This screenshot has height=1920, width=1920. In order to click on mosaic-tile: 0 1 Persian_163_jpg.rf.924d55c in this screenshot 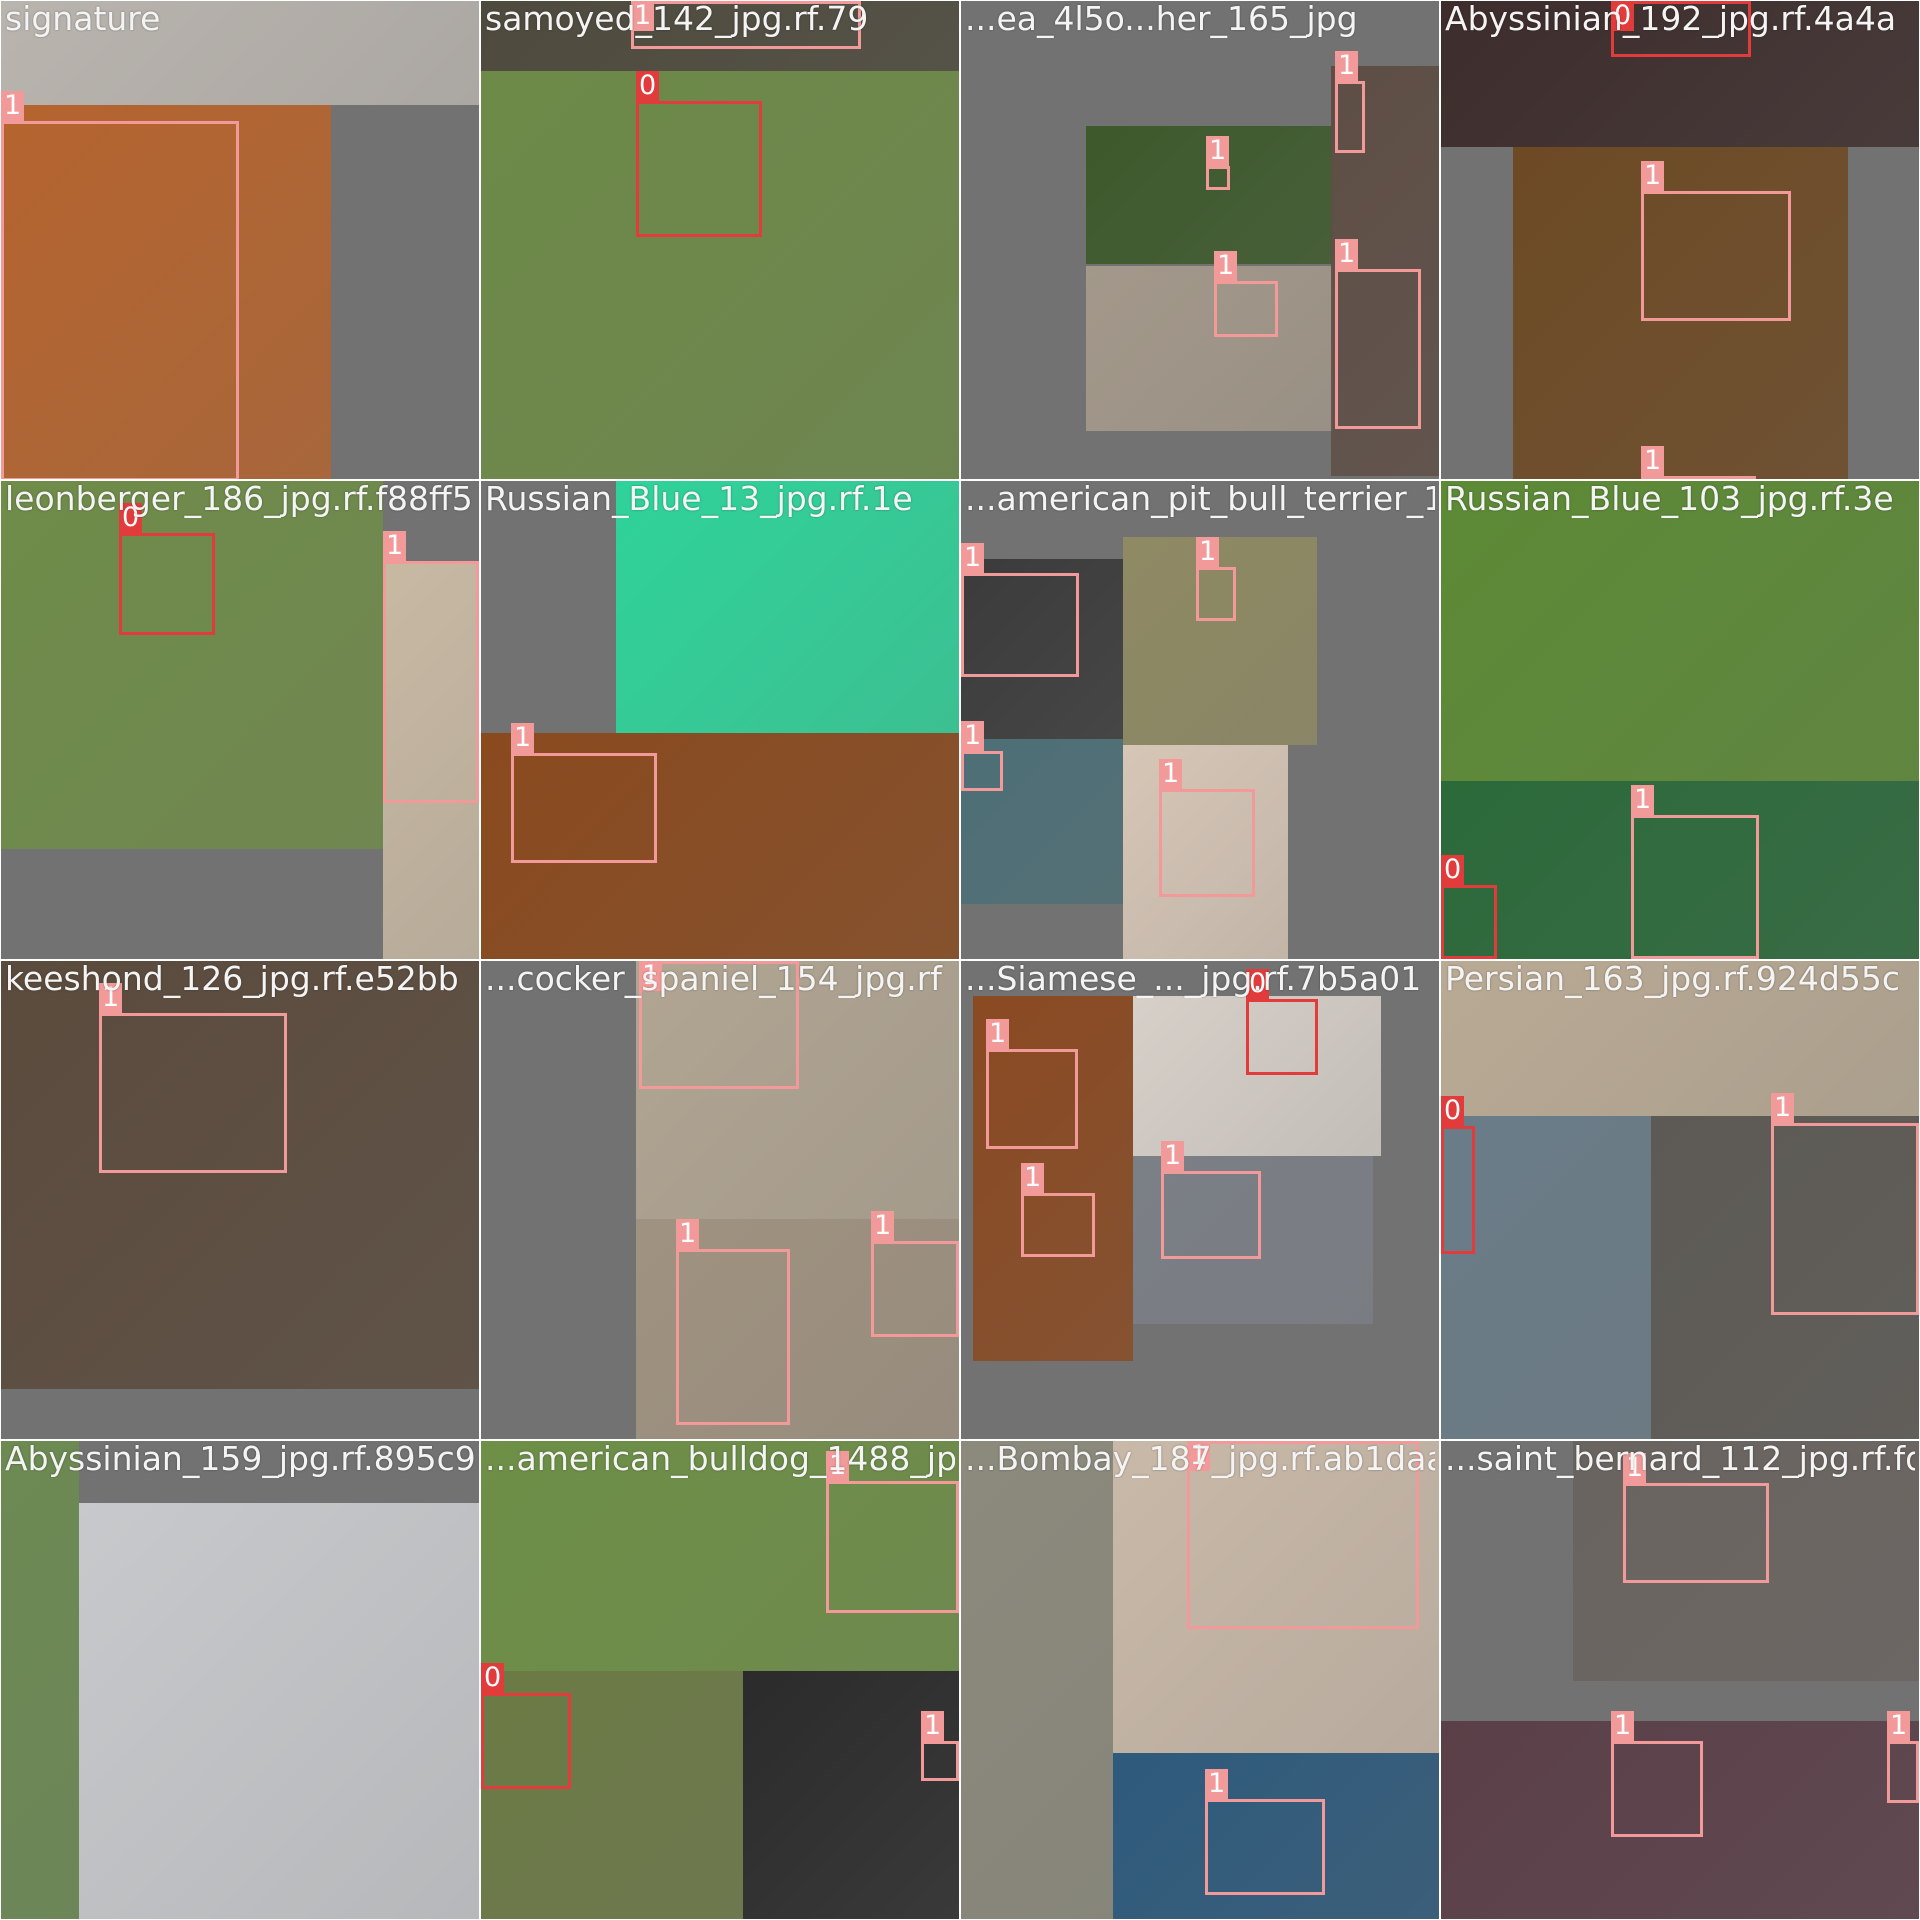, I will do `click(1680, 1200)`.